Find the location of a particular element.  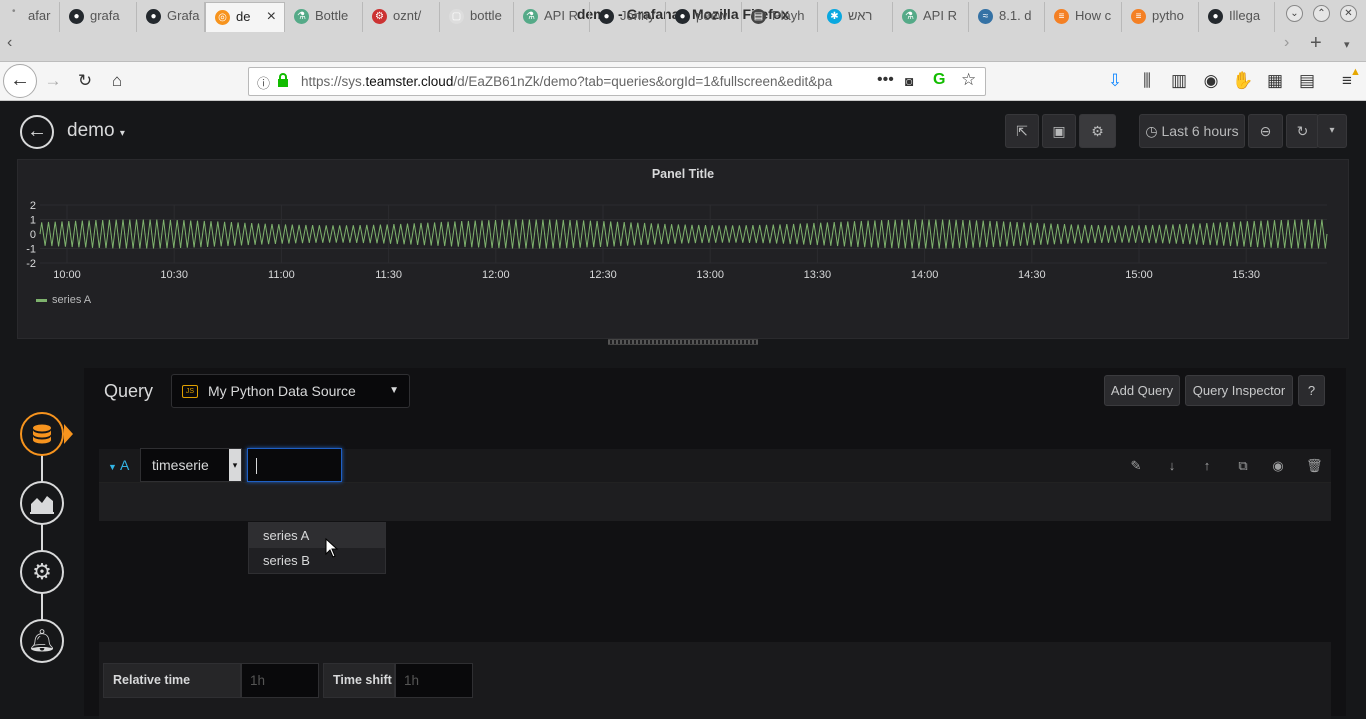

queries-tab-icon is located at coordinates (42, 434).